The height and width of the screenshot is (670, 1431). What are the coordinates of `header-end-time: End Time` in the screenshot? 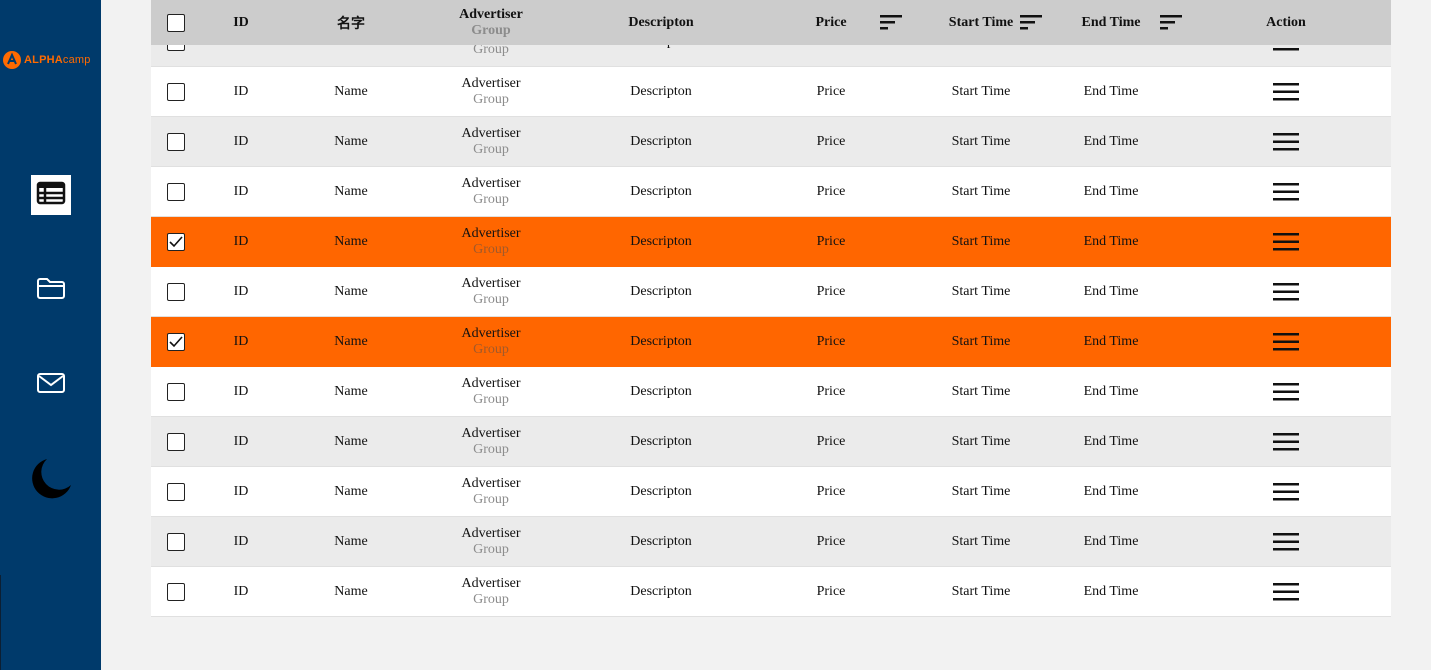 It's located at (1111, 22).